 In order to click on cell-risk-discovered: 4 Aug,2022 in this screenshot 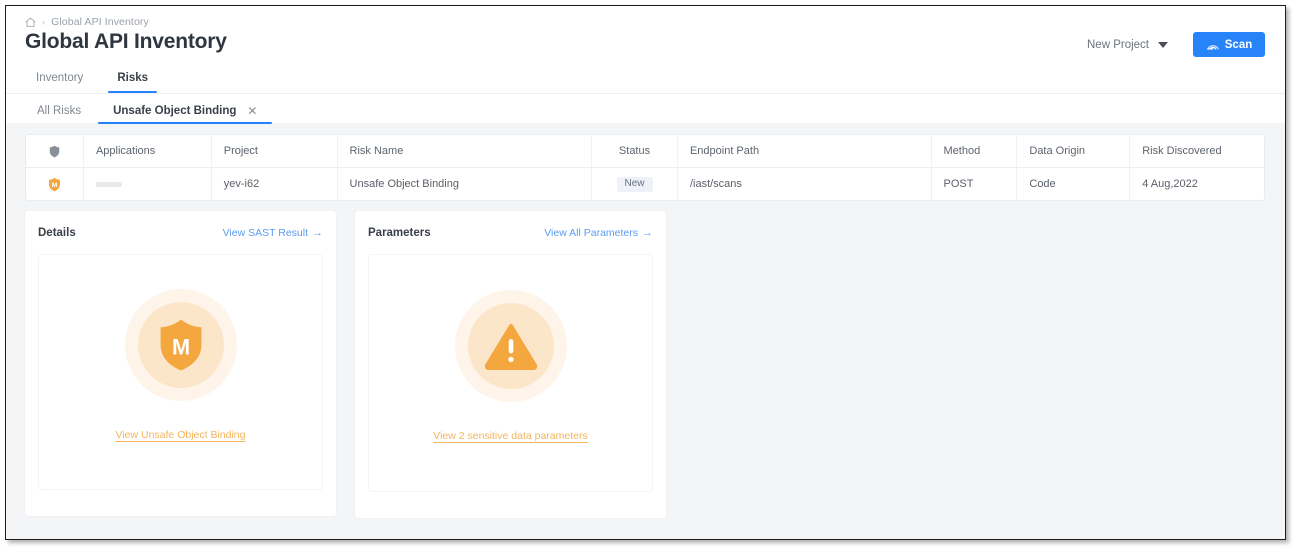, I will do `click(1170, 184)`.